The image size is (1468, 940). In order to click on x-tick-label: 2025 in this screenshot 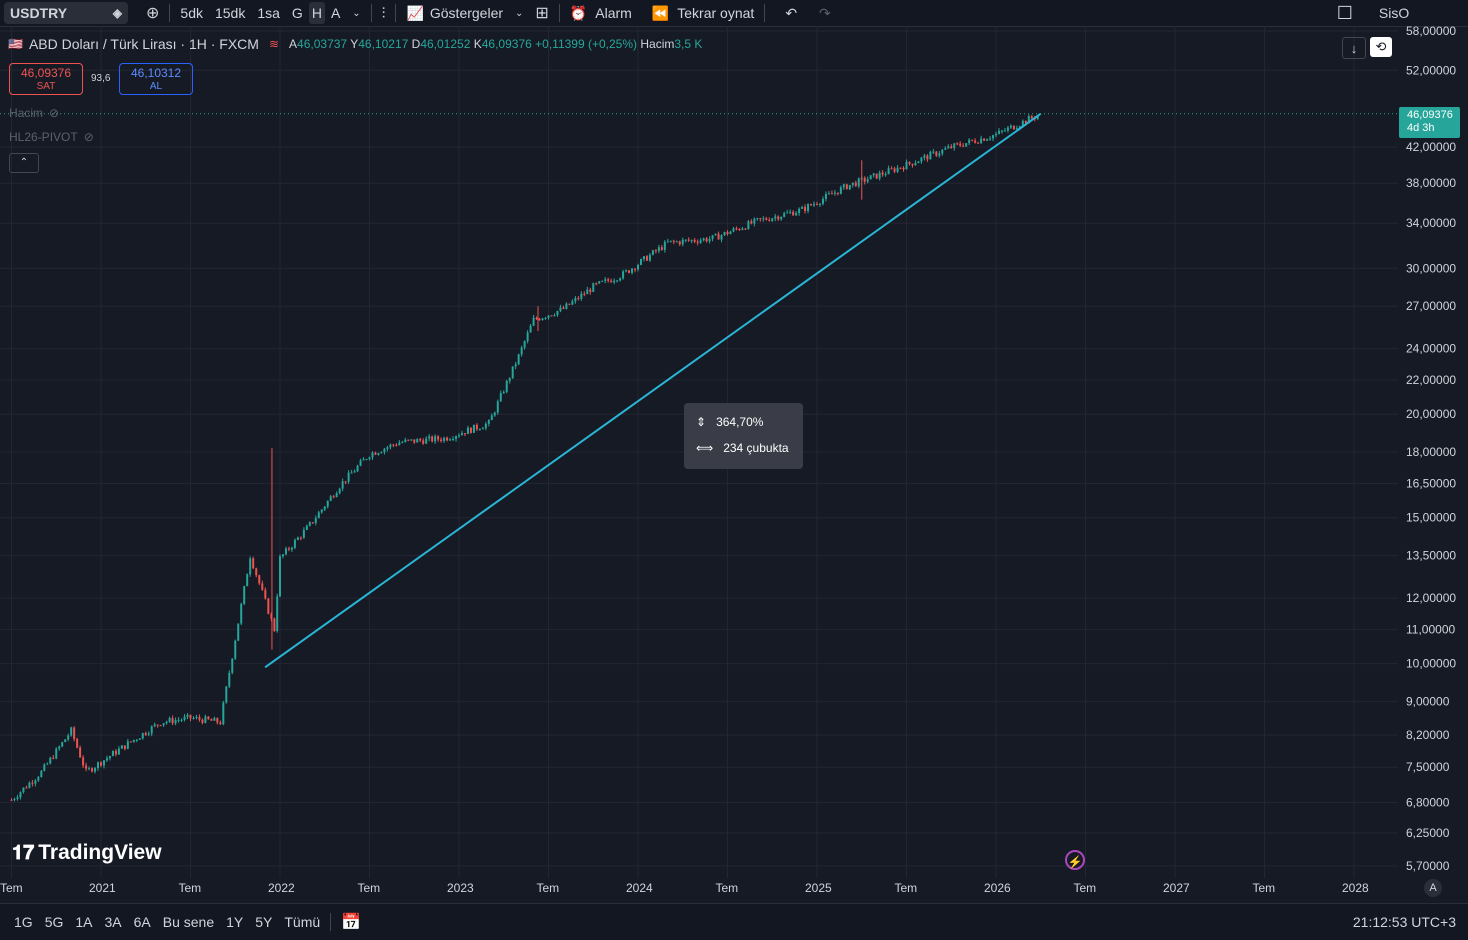, I will do `click(818, 888)`.